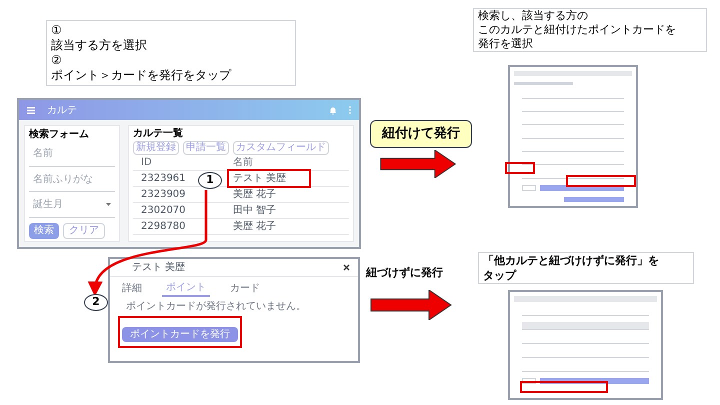 The height and width of the screenshot is (405, 720). I want to click on input-field: 名前ふりがな, so click(72, 179).